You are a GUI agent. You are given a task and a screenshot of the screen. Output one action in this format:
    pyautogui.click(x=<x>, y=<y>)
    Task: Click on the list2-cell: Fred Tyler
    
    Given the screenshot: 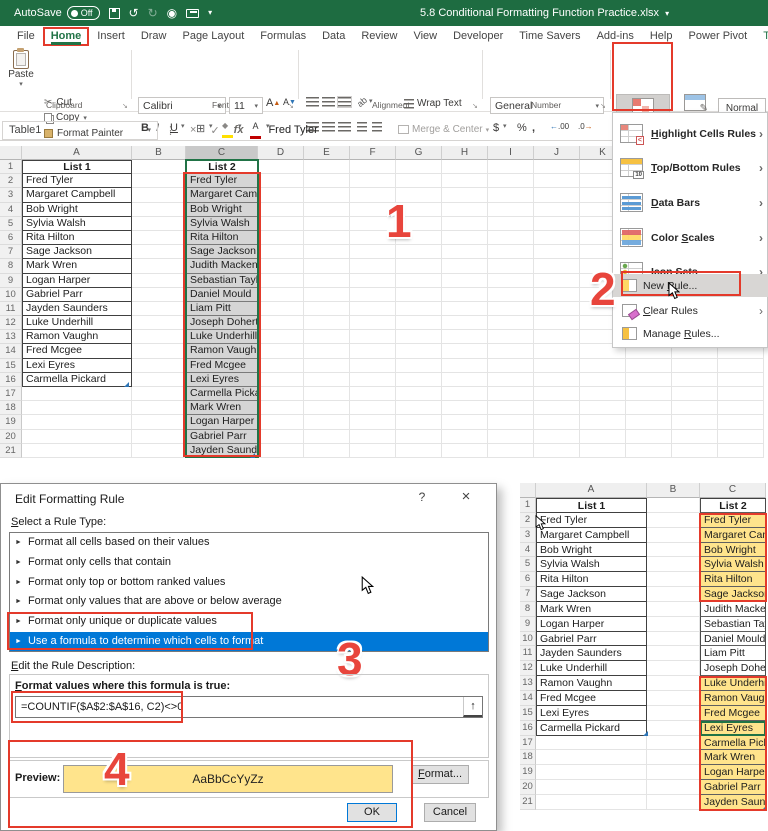 What is the action you would take?
    pyautogui.click(x=222, y=181)
    